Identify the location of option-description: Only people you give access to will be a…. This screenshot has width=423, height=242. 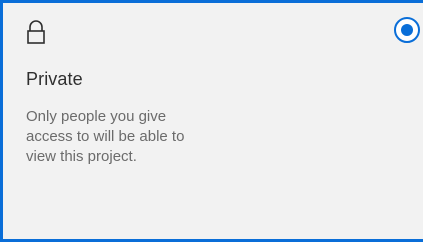
(105, 136).